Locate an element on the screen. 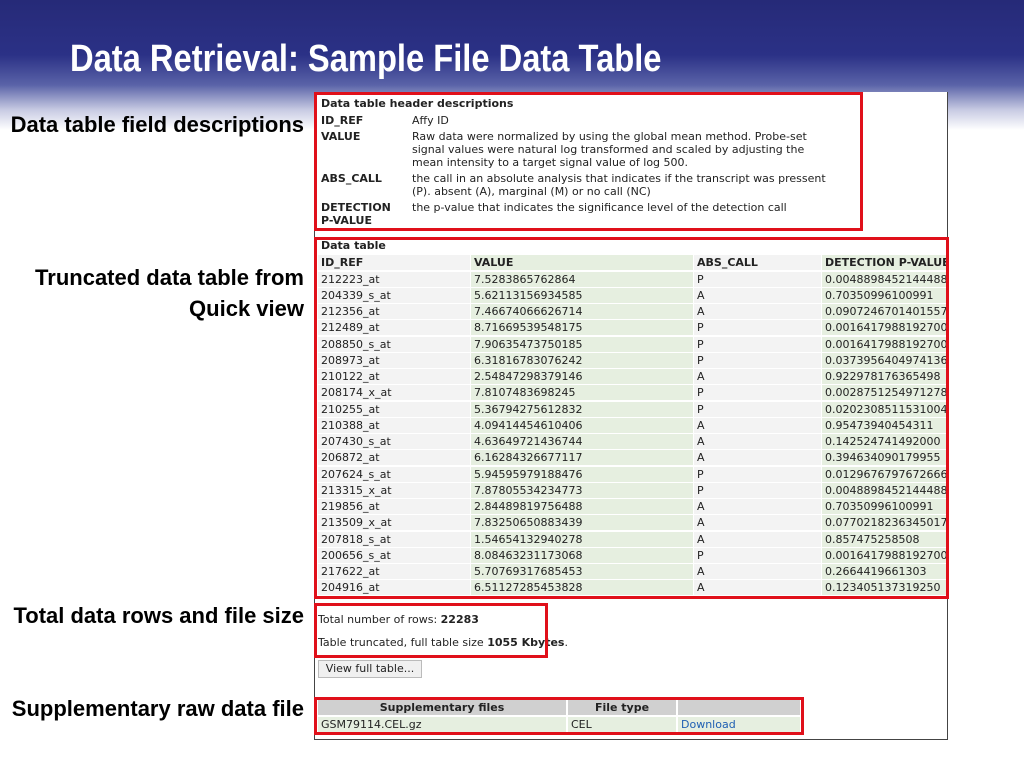 The image size is (1024, 768). table-size-suffix: . is located at coordinates (566, 642).